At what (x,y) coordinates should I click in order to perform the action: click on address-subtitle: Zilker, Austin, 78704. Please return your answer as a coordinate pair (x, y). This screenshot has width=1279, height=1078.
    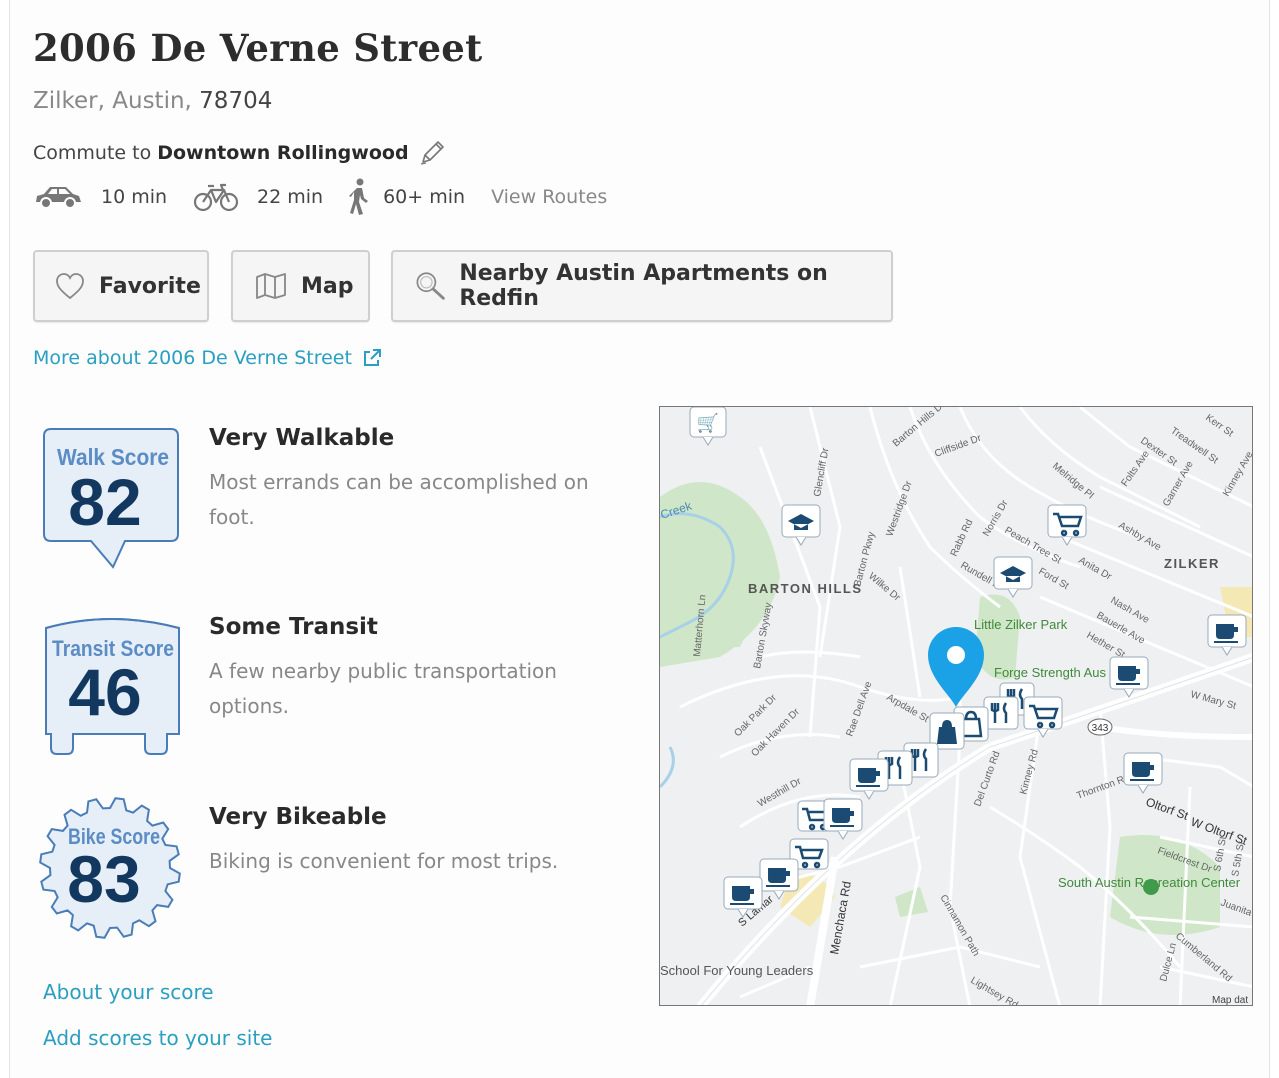
    Looking at the image, I should click on (152, 101).